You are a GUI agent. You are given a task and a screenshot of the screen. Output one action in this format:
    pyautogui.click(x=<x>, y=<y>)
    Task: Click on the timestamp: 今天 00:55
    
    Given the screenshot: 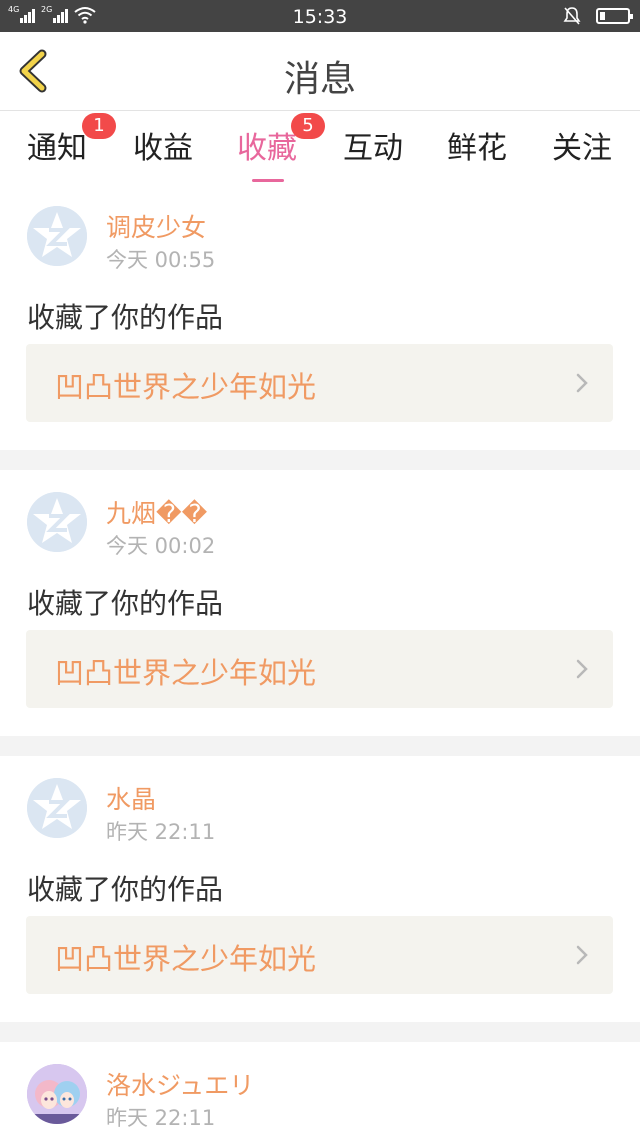 What is the action you would take?
    pyautogui.click(x=161, y=260)
    